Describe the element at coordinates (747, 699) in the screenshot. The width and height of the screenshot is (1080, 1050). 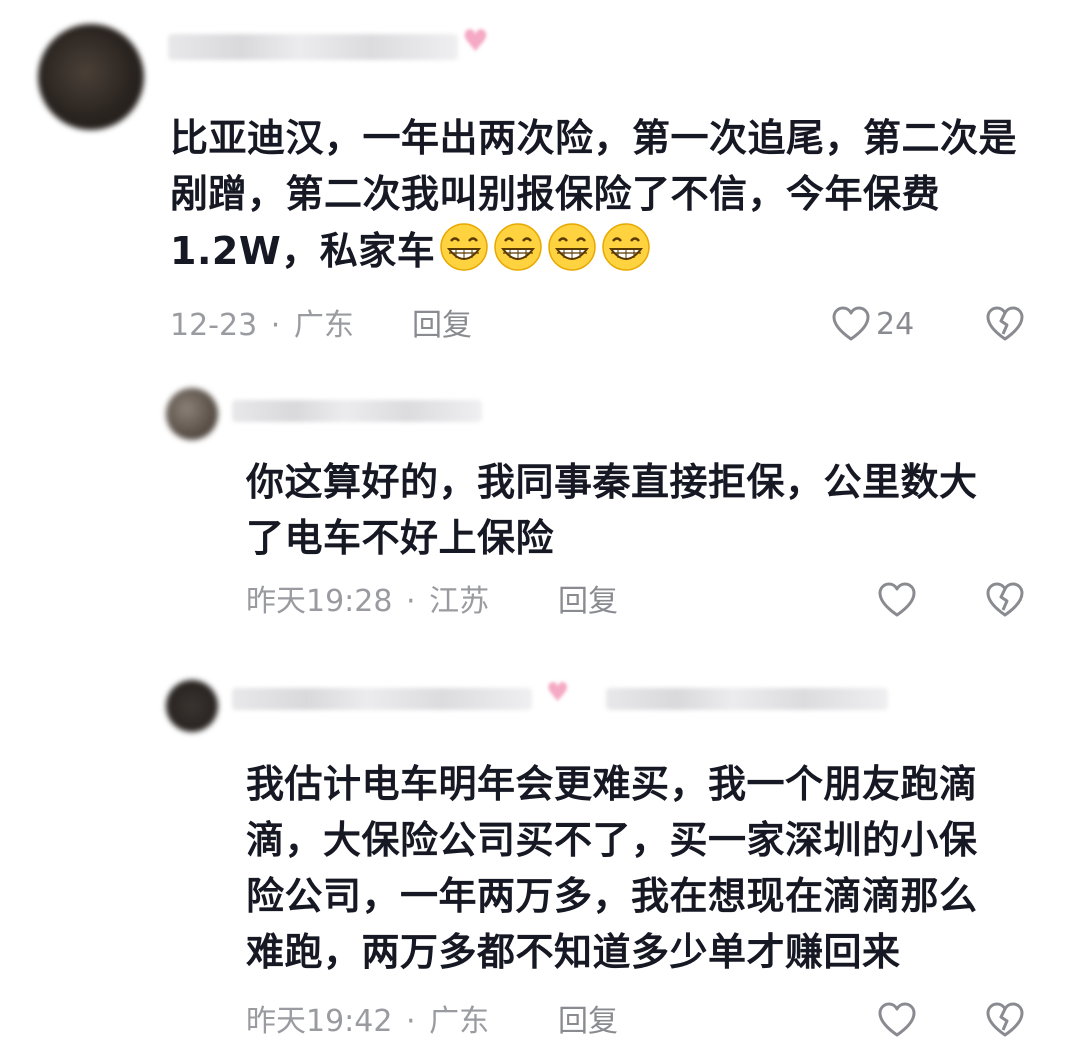
I see `reply-target-blurred` at that location.